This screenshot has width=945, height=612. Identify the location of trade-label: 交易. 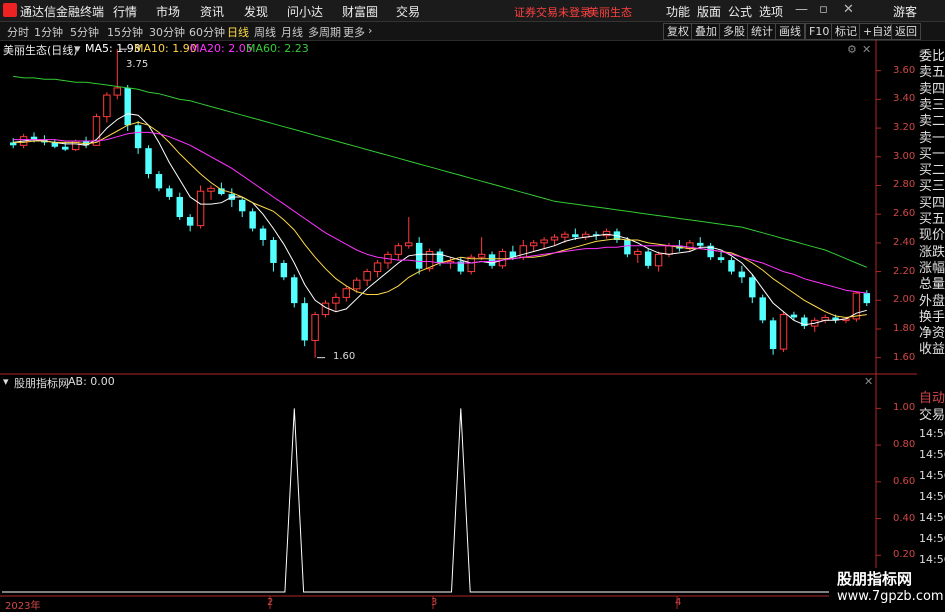
(932, 413).